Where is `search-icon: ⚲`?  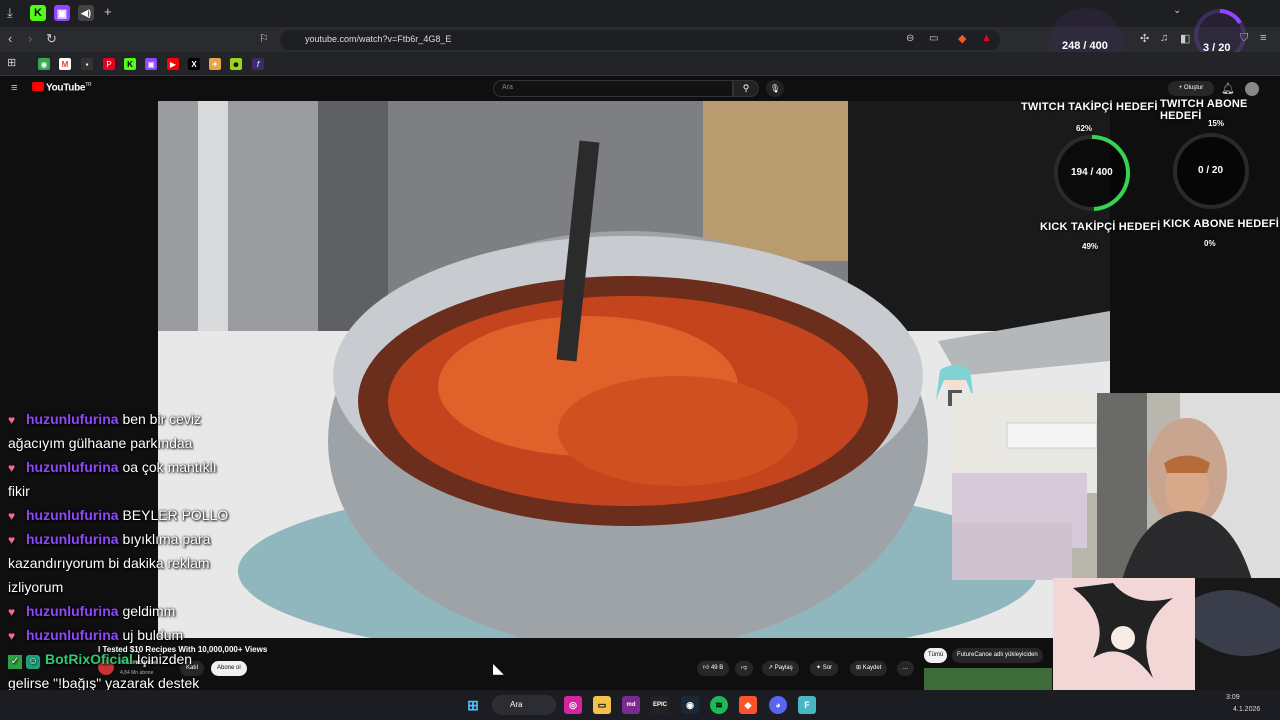
search-icon: ⚲ is located at coordinates (746, 88).